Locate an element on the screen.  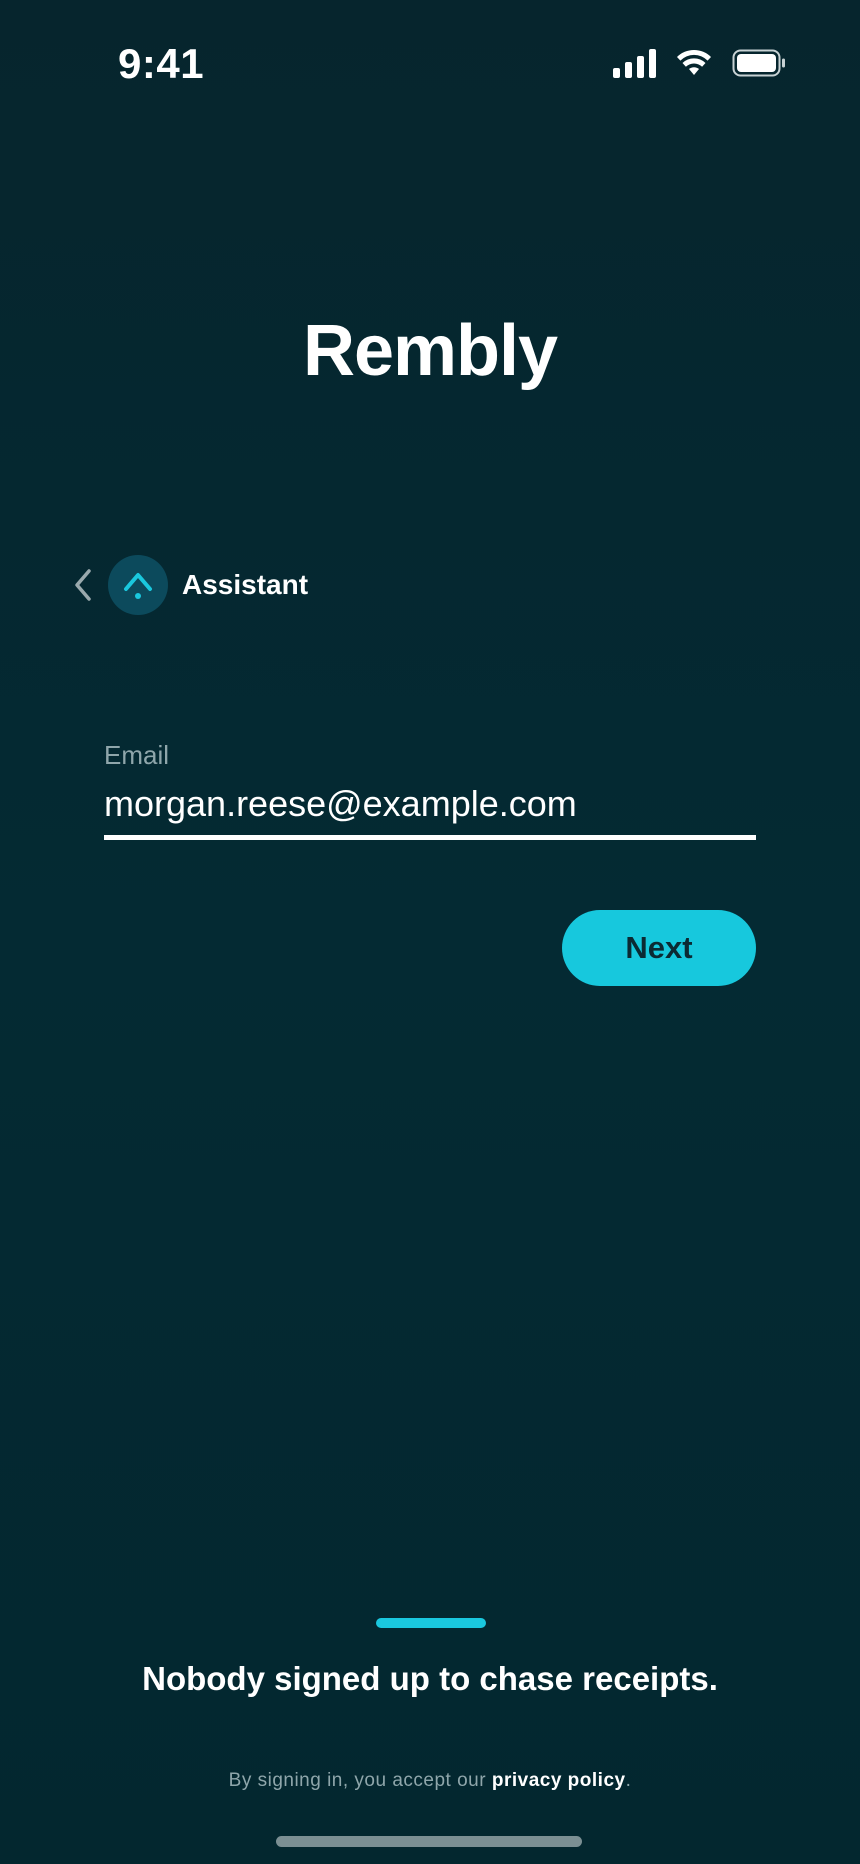
page-indicator is located at coordinates (431, 1623).